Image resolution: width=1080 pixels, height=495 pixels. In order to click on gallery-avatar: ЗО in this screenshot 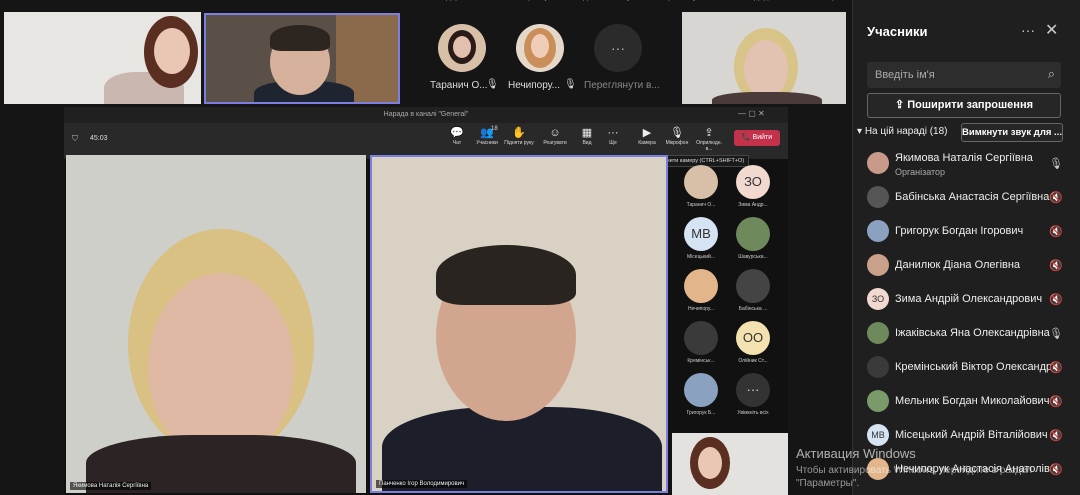, I will do `click(753, 182)`.